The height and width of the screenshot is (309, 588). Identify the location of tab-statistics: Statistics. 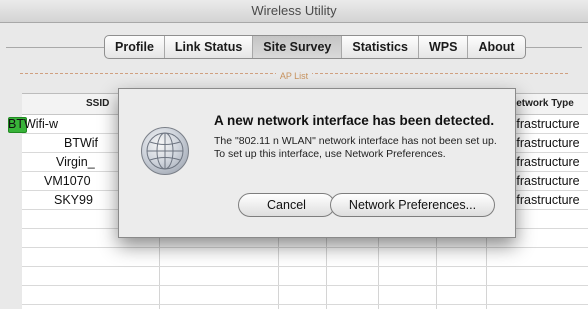
(380, 47).